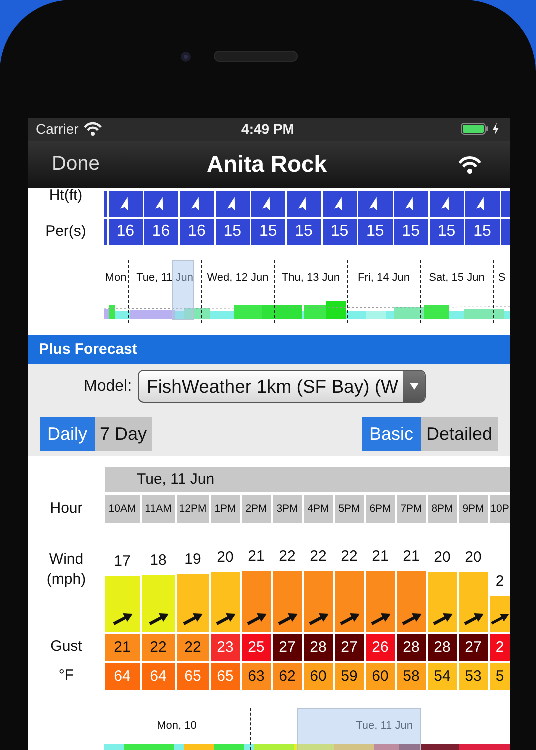 Image resolution: width=536 pixels, height=750 pixels. I want to click on period-cell: 16, so click(197, 231).